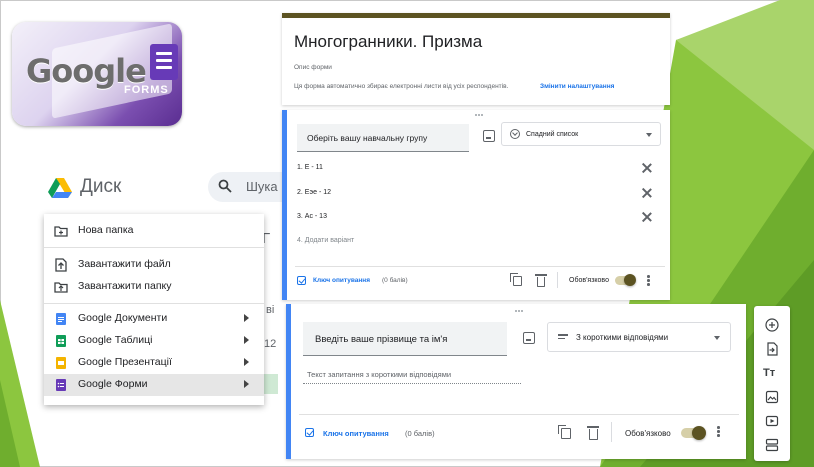  What do you see at coordinates (381, 339) in the screenshot?
I see `question-title-text: Введіть ваше прізвище та ім'я` at bounding box center [381, 339].